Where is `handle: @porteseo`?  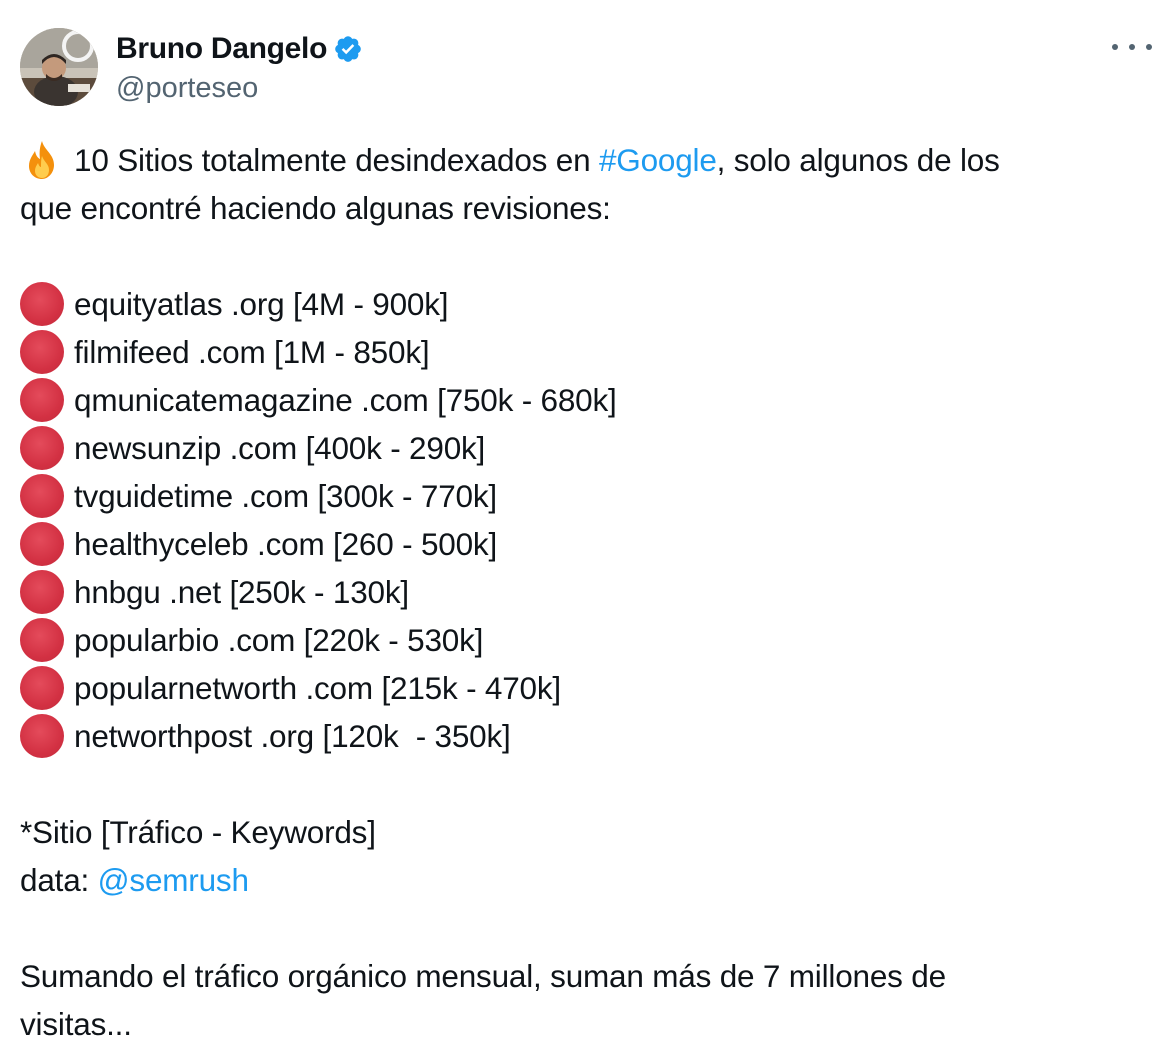
handle: @porteseo is located at coordinates (239, 88).